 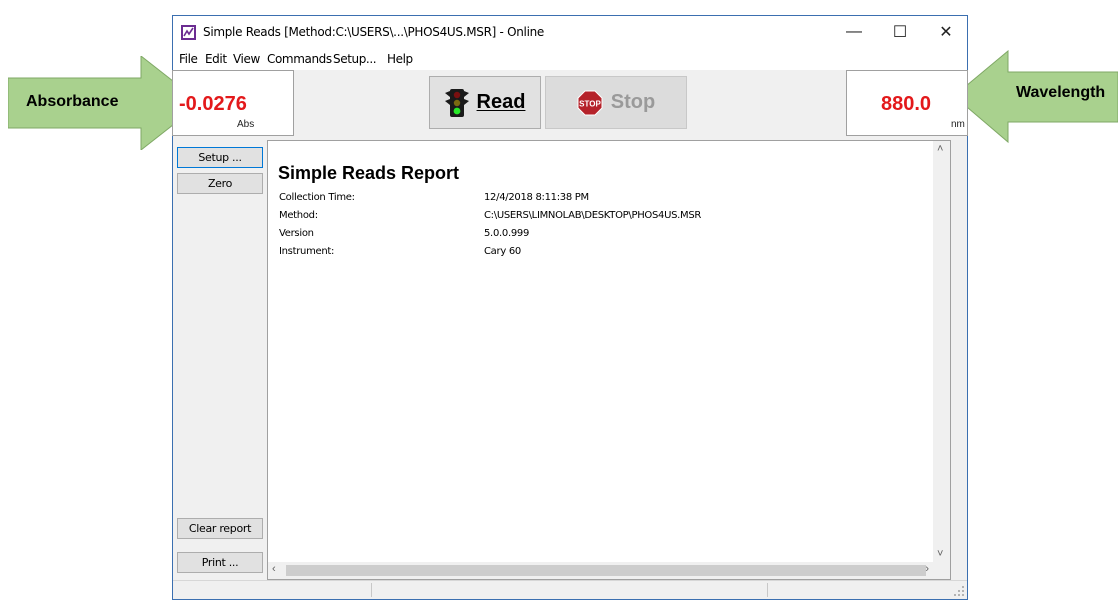 I want to click on resize-grip-icon, so click(x=959, y=591).